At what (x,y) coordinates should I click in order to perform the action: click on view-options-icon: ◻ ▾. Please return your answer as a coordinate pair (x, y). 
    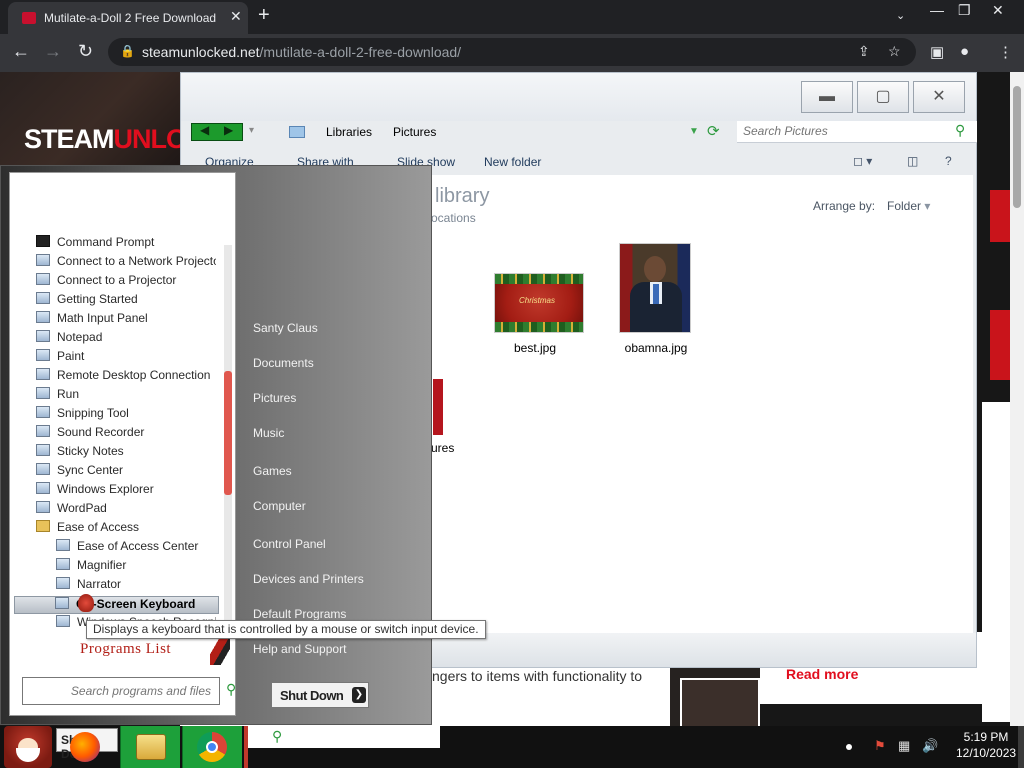
    Looking at the image, I should click on (862, 161).